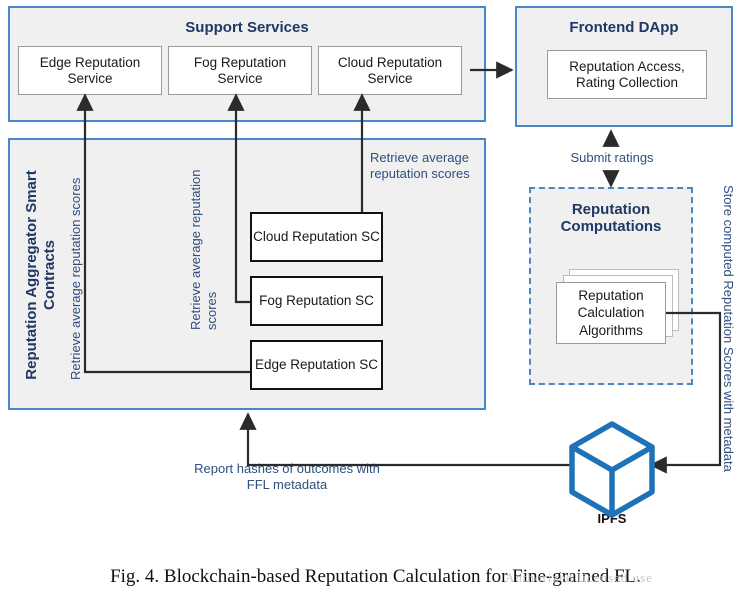  I want to click on submit-ratings-label: Submit ratings, so click(612, 158).